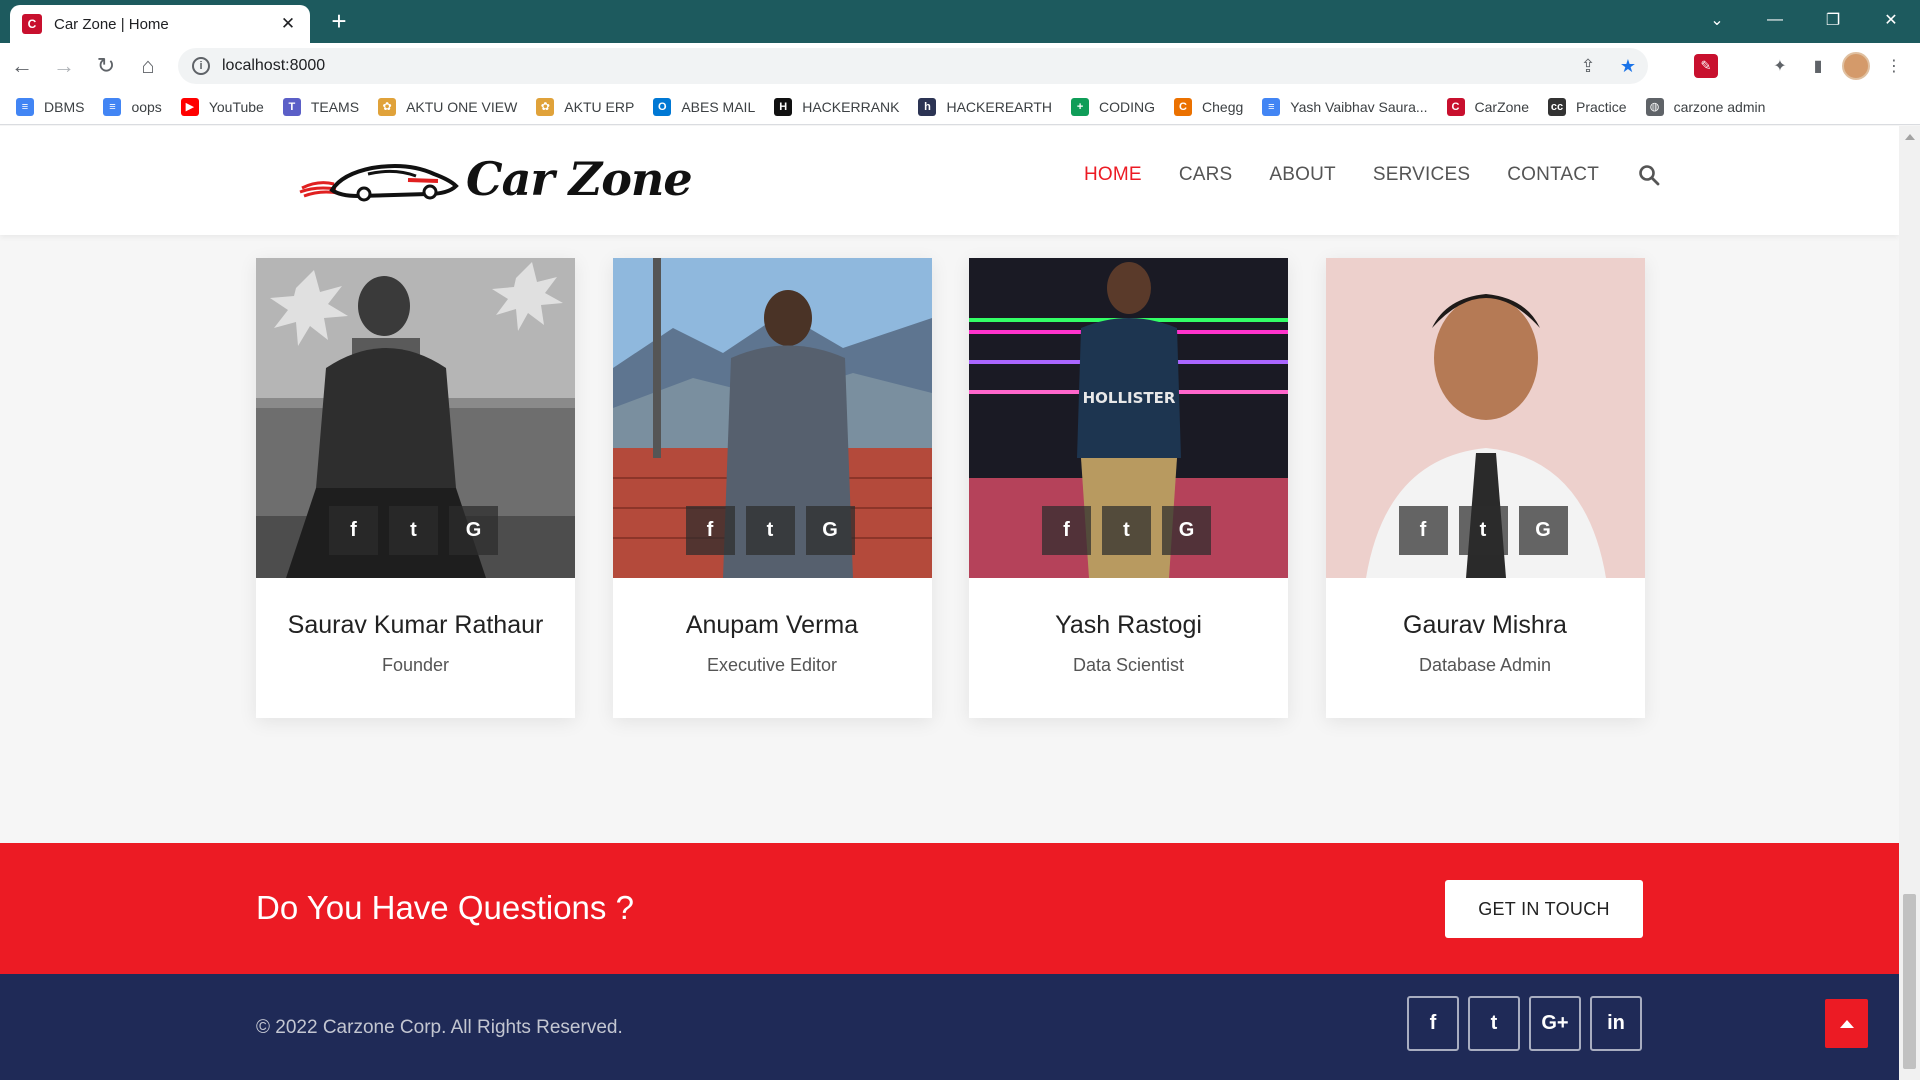 Image resolution: width=1920 pixels, height=1080 pixels. I want to click on member-role: Data Scientist, so click(1128, 665).